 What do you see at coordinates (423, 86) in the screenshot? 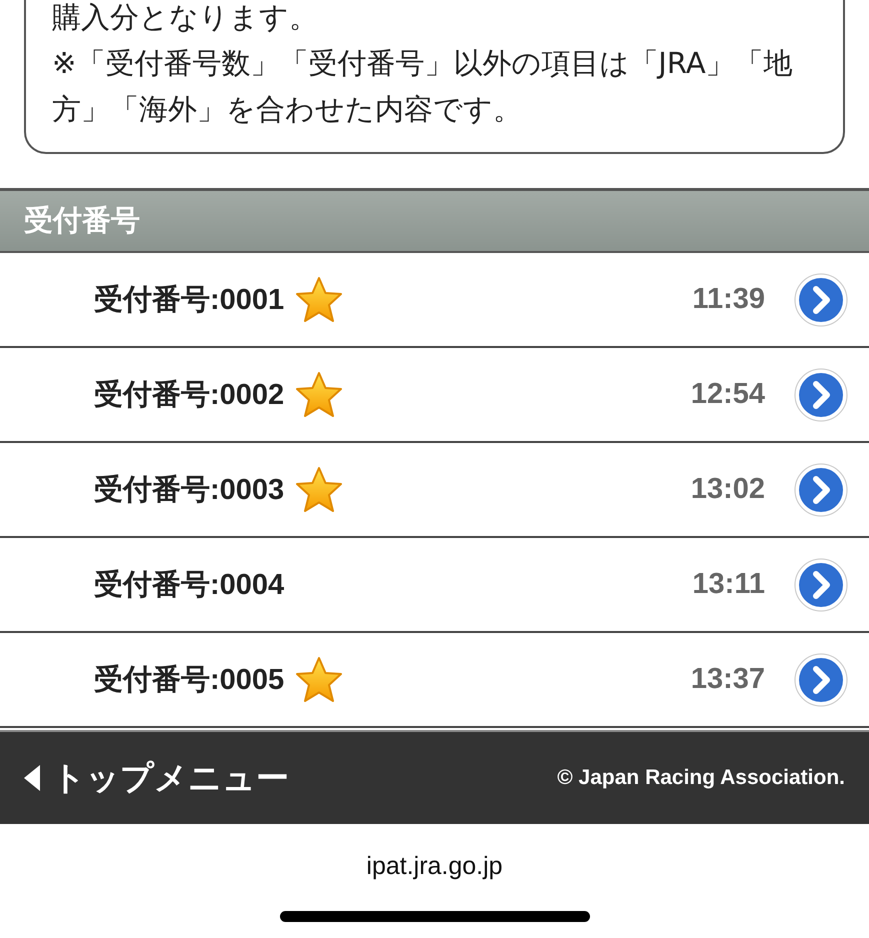
I see `note-text: ※「受付番号数」「受付番号」以外の項目は「JRA」「地方」「海外」を合わせた内容です。` at bounding box center [423, 86].